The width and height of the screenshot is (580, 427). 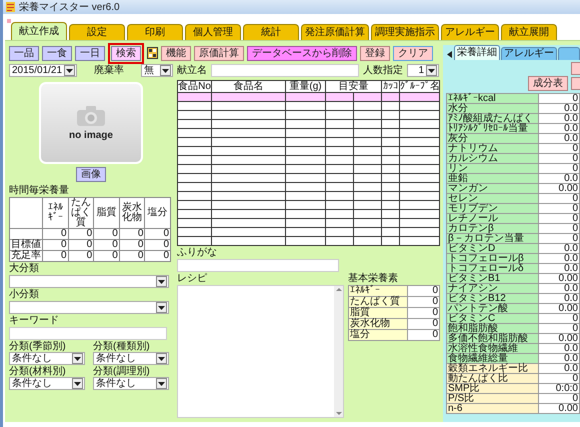 I want to click on toolbar-button: 一食, so click(x=57, y=53).